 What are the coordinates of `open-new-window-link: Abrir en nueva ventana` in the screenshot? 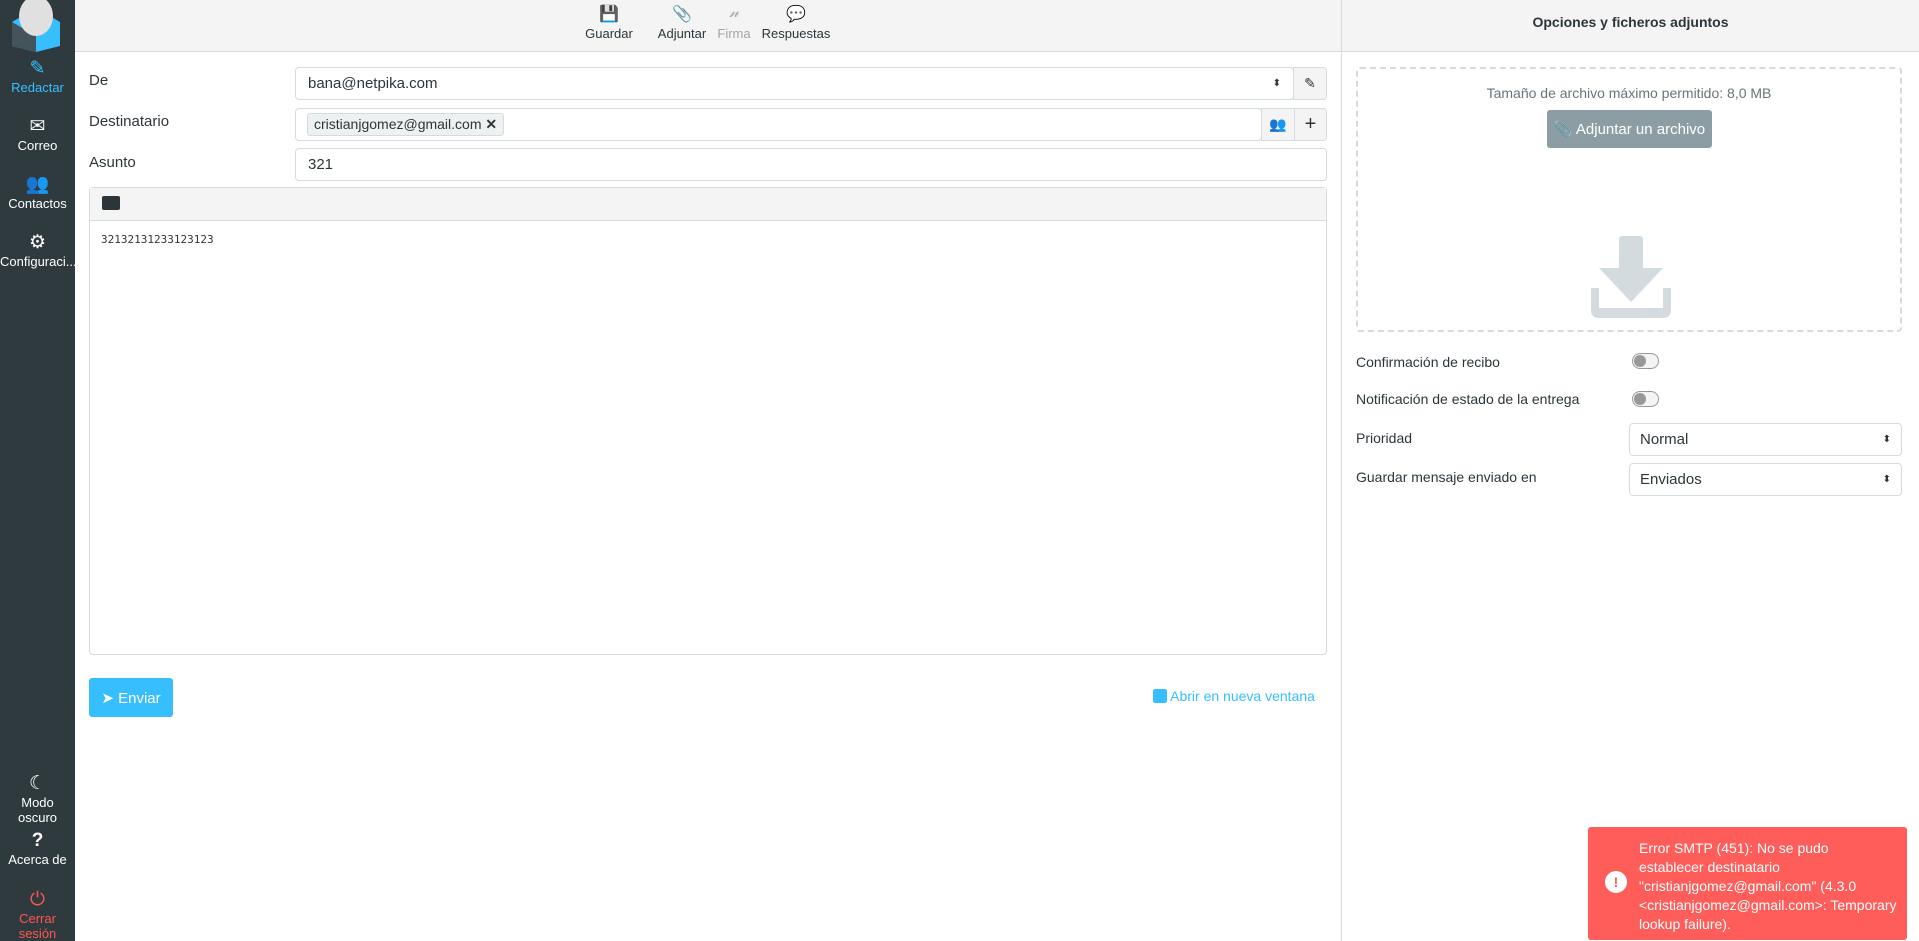 It's located at (1234, 696).